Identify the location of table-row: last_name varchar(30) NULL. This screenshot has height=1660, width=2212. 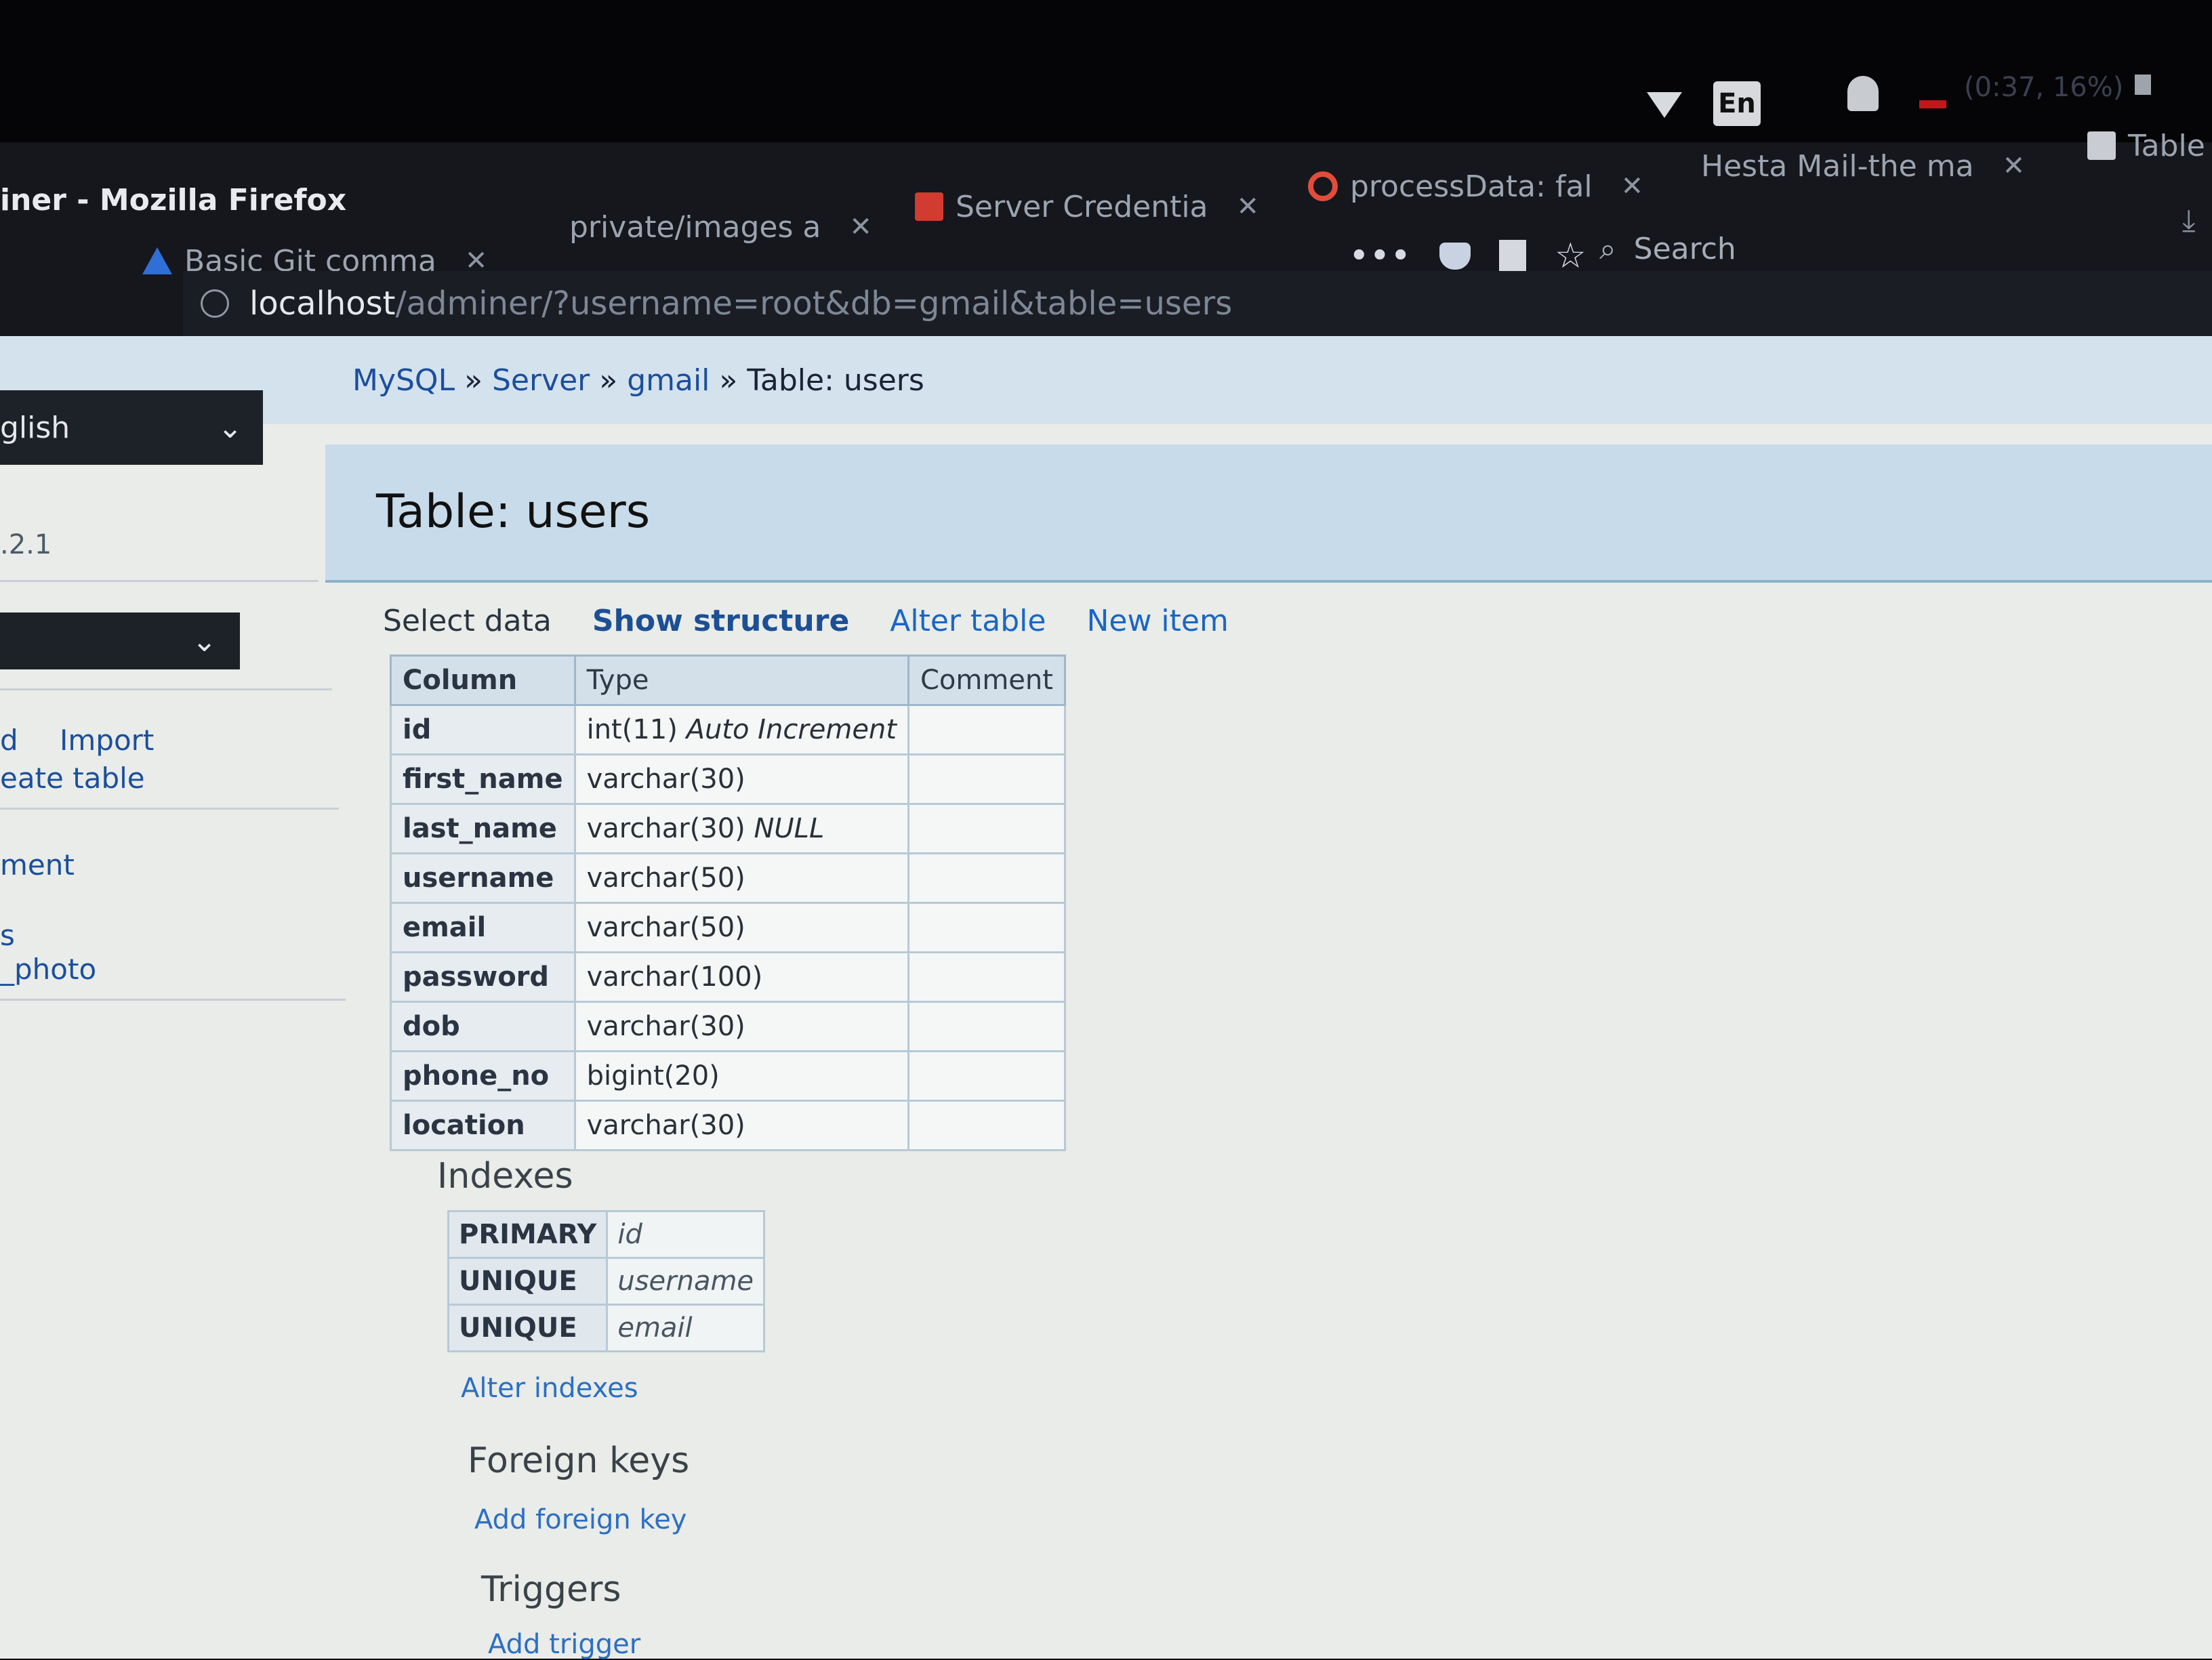
(728, 828).